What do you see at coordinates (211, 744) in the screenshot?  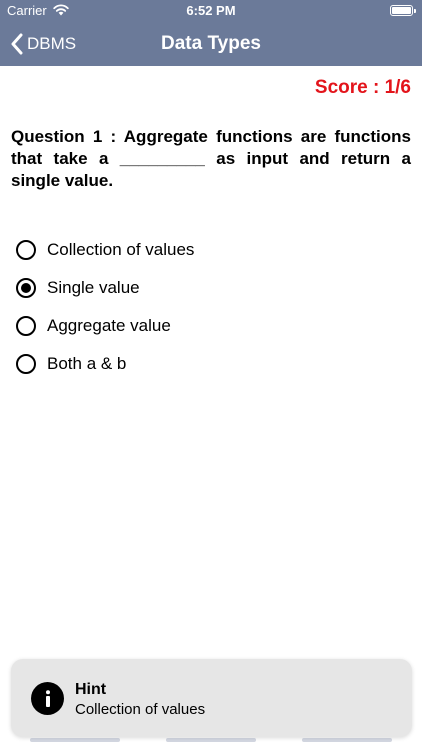 I see `bottom-tab-edges` at bounding box center [211, 744].